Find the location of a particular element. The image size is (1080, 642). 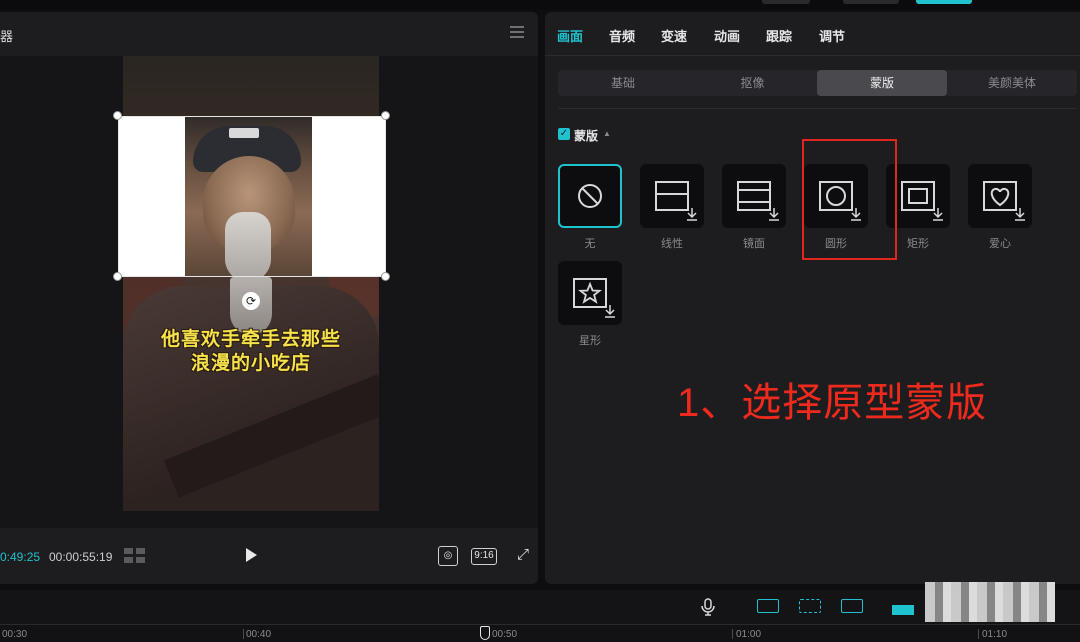

tab-tracking: 跟踪 is located at coordinates (779, 35).